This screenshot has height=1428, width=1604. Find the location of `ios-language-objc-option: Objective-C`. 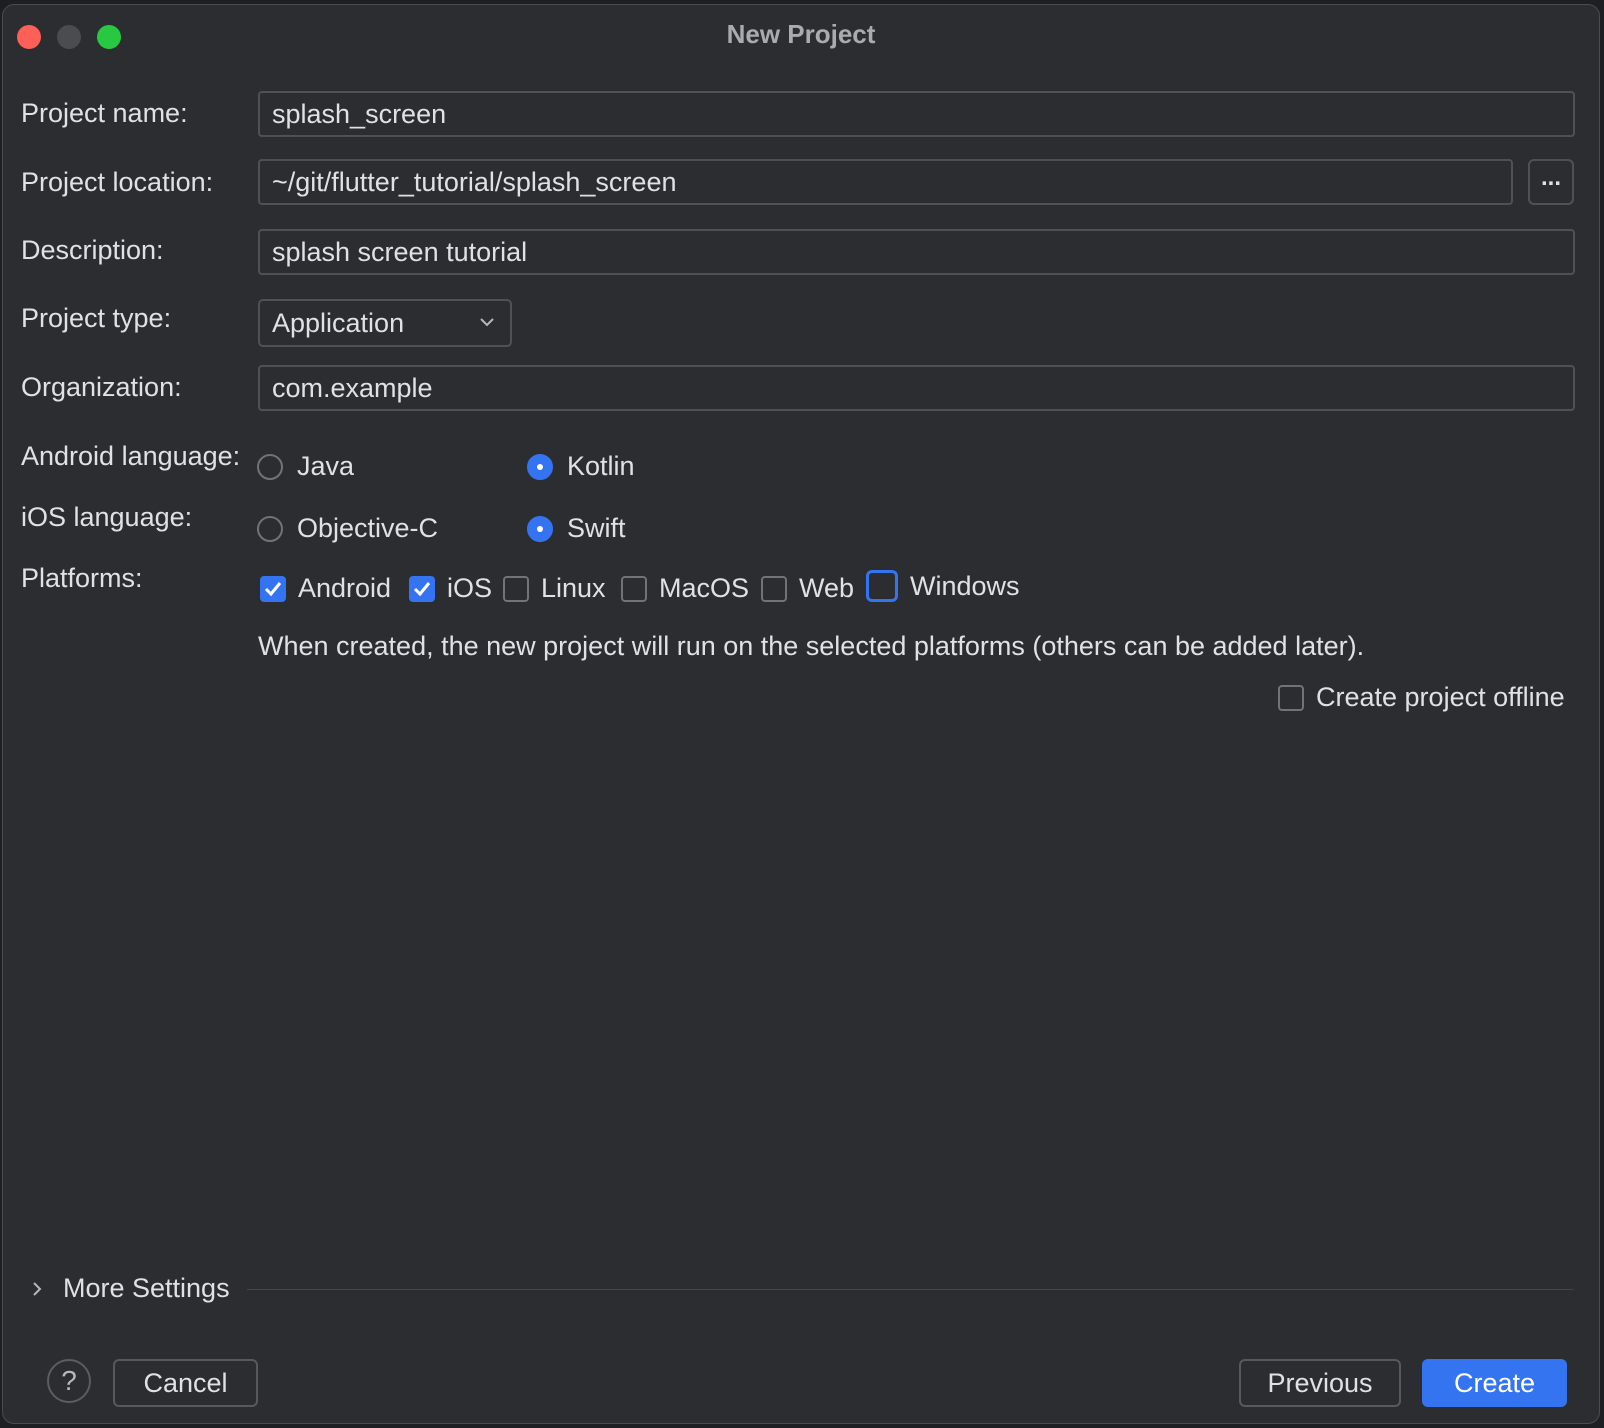

ios-language-objc-option: Objective-C is located at coordinates (347, 528).